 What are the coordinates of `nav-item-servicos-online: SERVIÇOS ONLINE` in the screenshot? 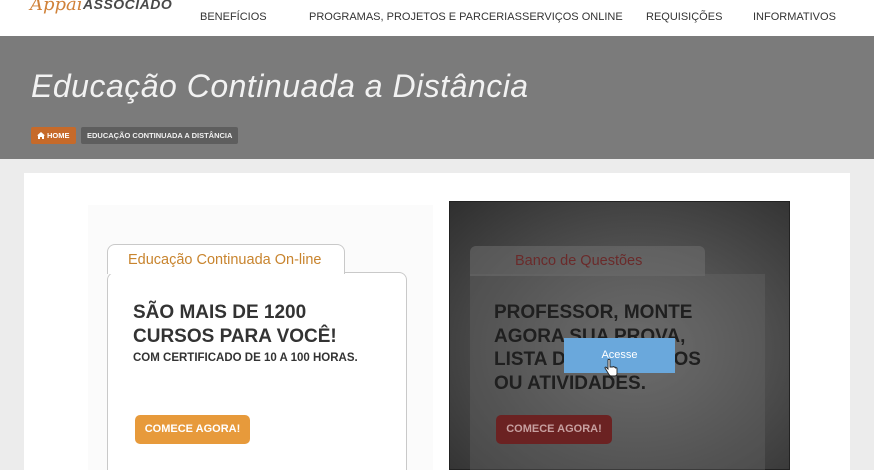 It's located at (572, 17).